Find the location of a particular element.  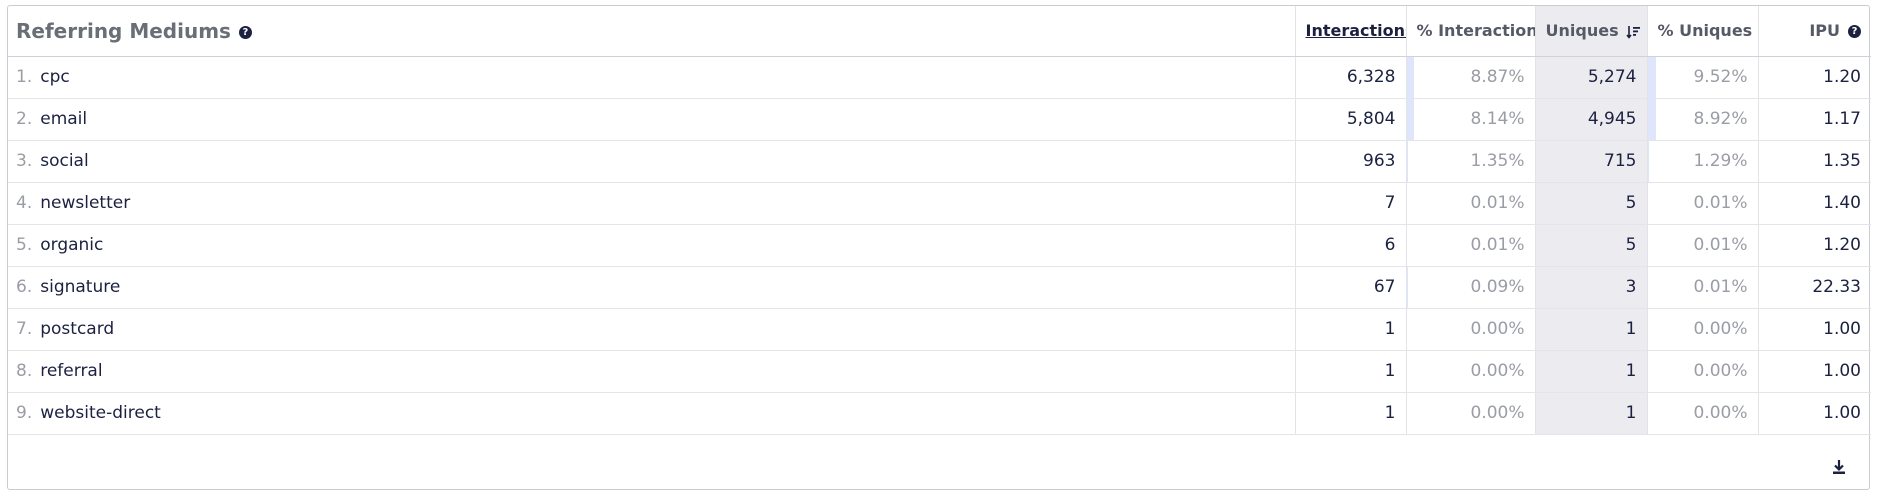

medium-name: cpc is located at coordinates (55, 77).